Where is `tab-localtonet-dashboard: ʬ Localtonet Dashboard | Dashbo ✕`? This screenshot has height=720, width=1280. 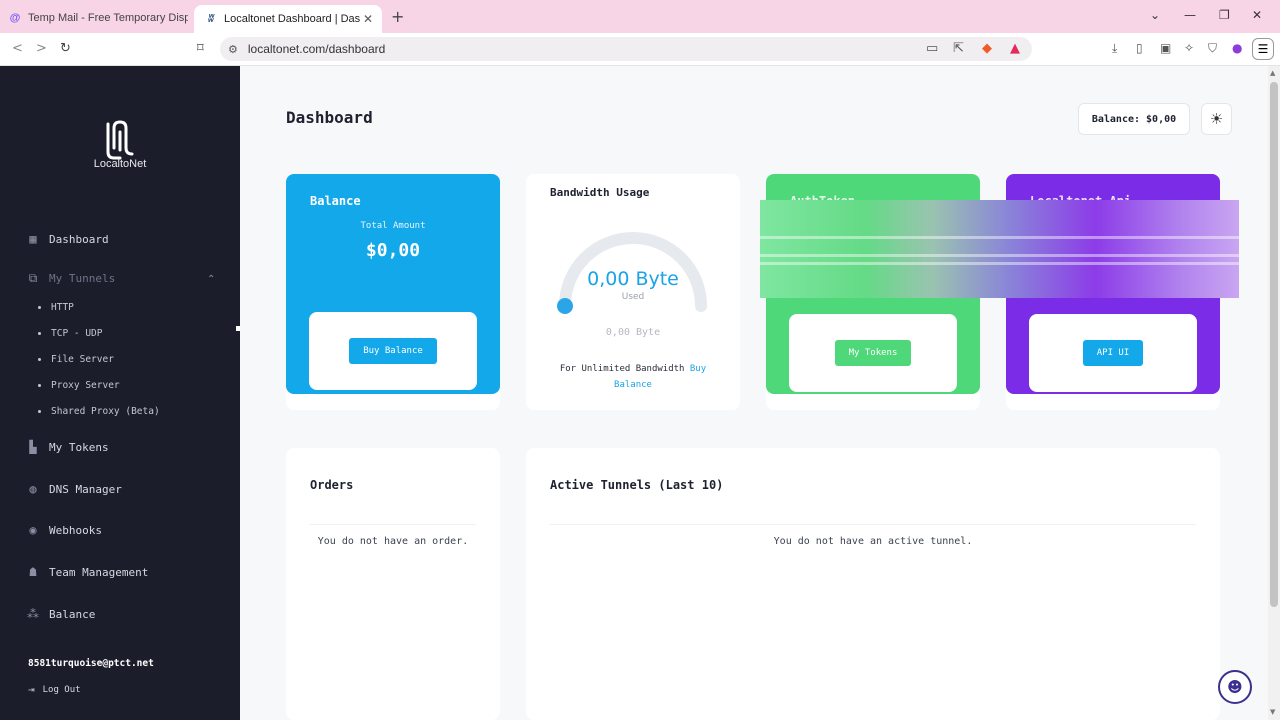 tab-localtonet-dashboard: ʬ Localtonet Dashboard | Dashbo ✕ is located at coordinates (288, 19).